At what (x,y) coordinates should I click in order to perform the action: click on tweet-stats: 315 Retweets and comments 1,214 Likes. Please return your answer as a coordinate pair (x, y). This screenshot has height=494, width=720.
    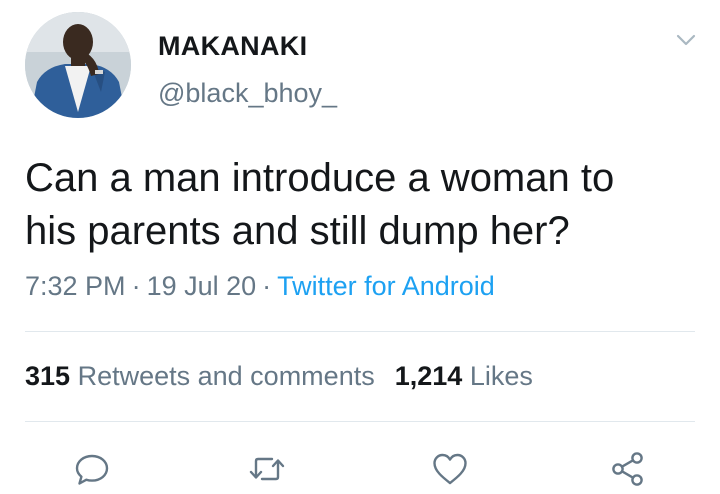
    Looking at the image, I should click on (279, 376).